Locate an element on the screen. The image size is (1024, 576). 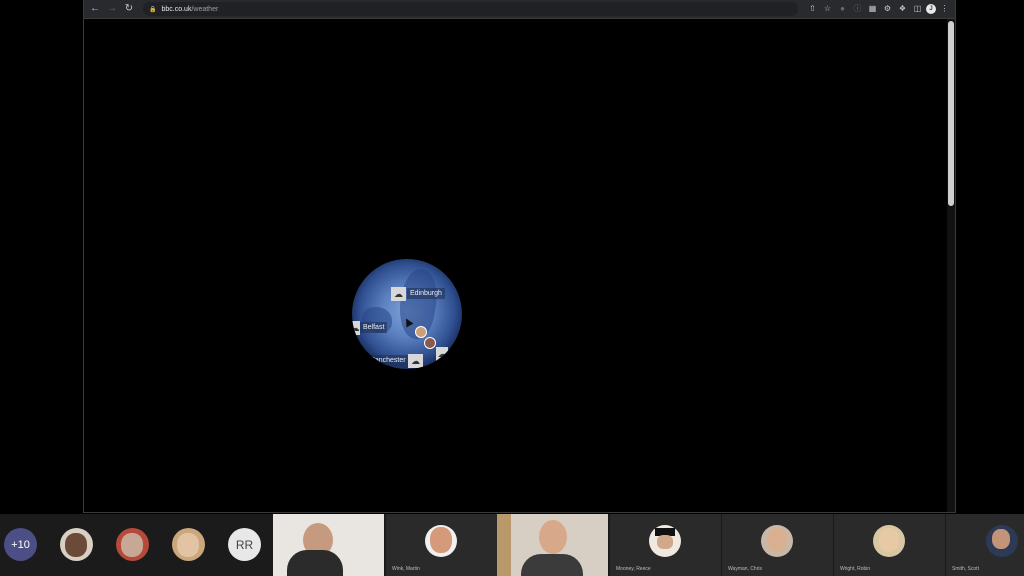
grid-extension-icon: ▦ is located at coordinates (872, 9).